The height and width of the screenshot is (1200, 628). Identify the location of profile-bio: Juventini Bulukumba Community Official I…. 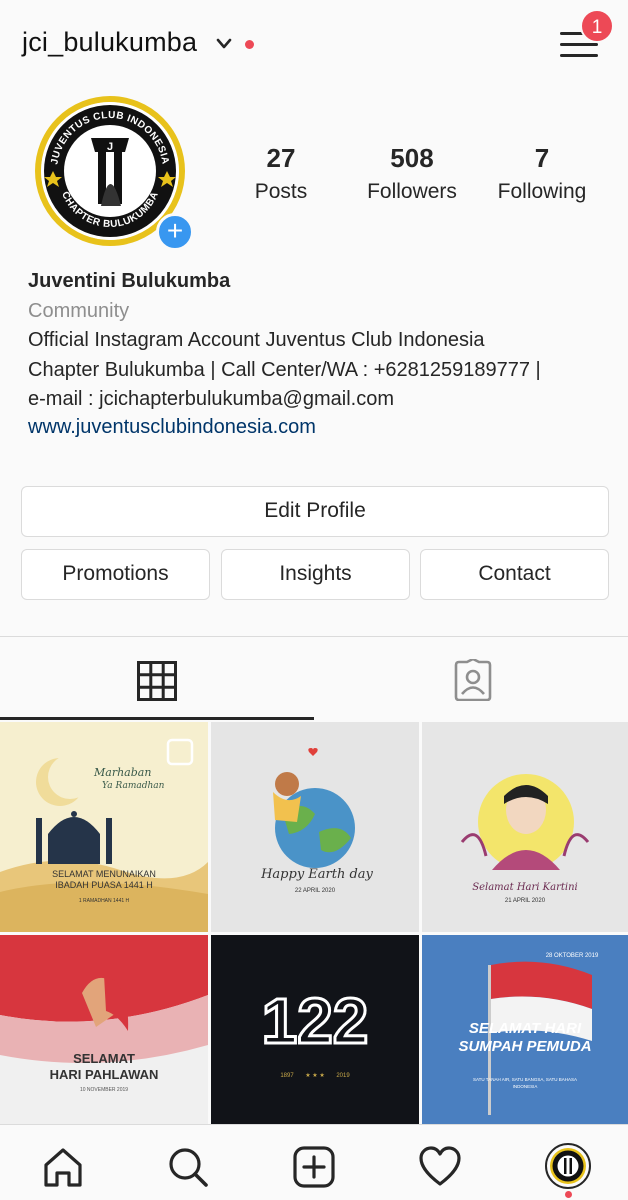
(318, 354).